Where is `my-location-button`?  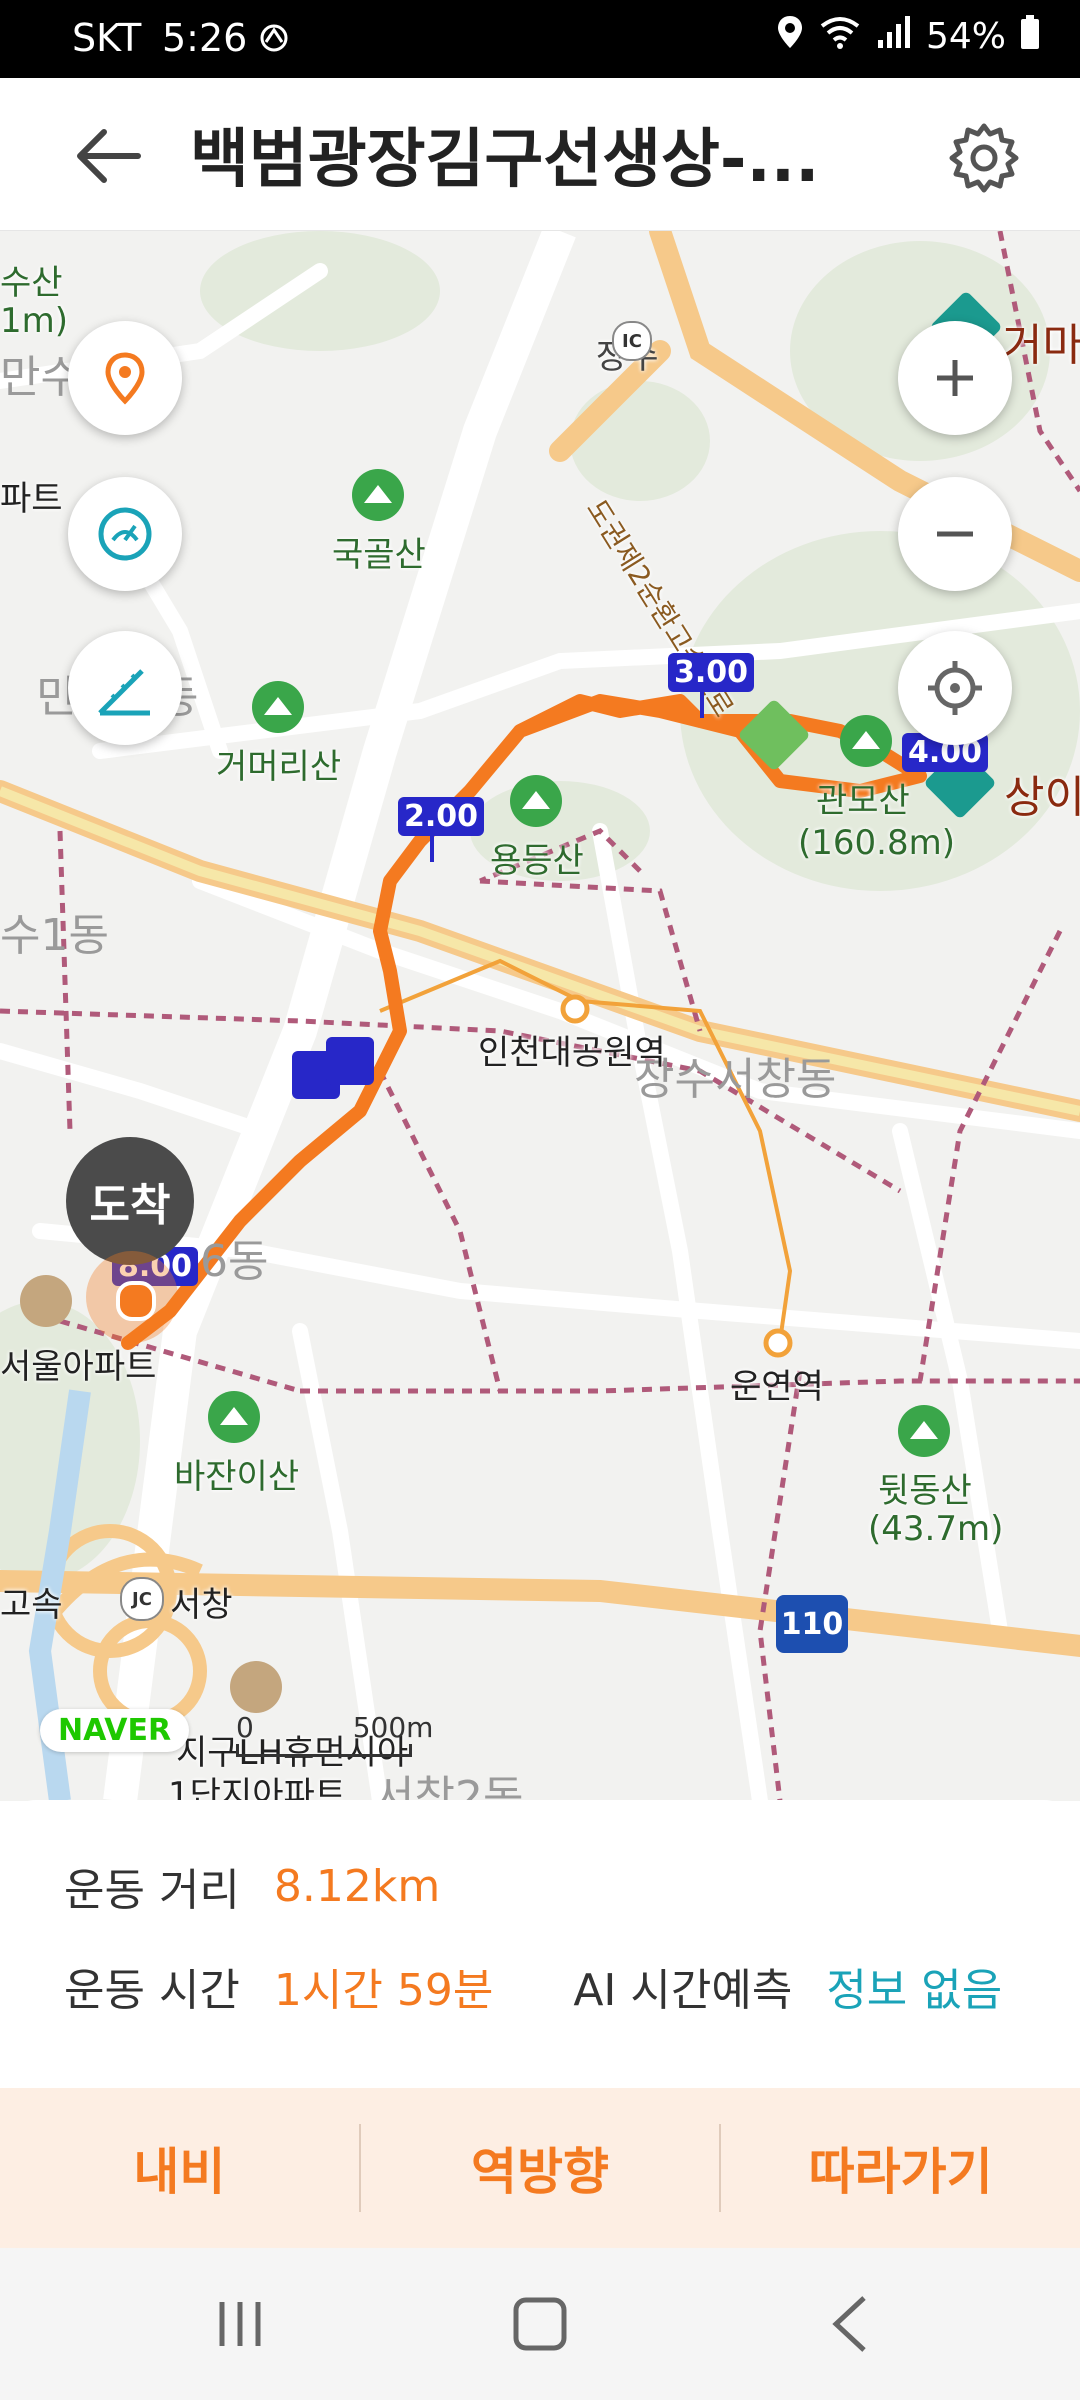
my-location-button is located at coordinates (955, 688).